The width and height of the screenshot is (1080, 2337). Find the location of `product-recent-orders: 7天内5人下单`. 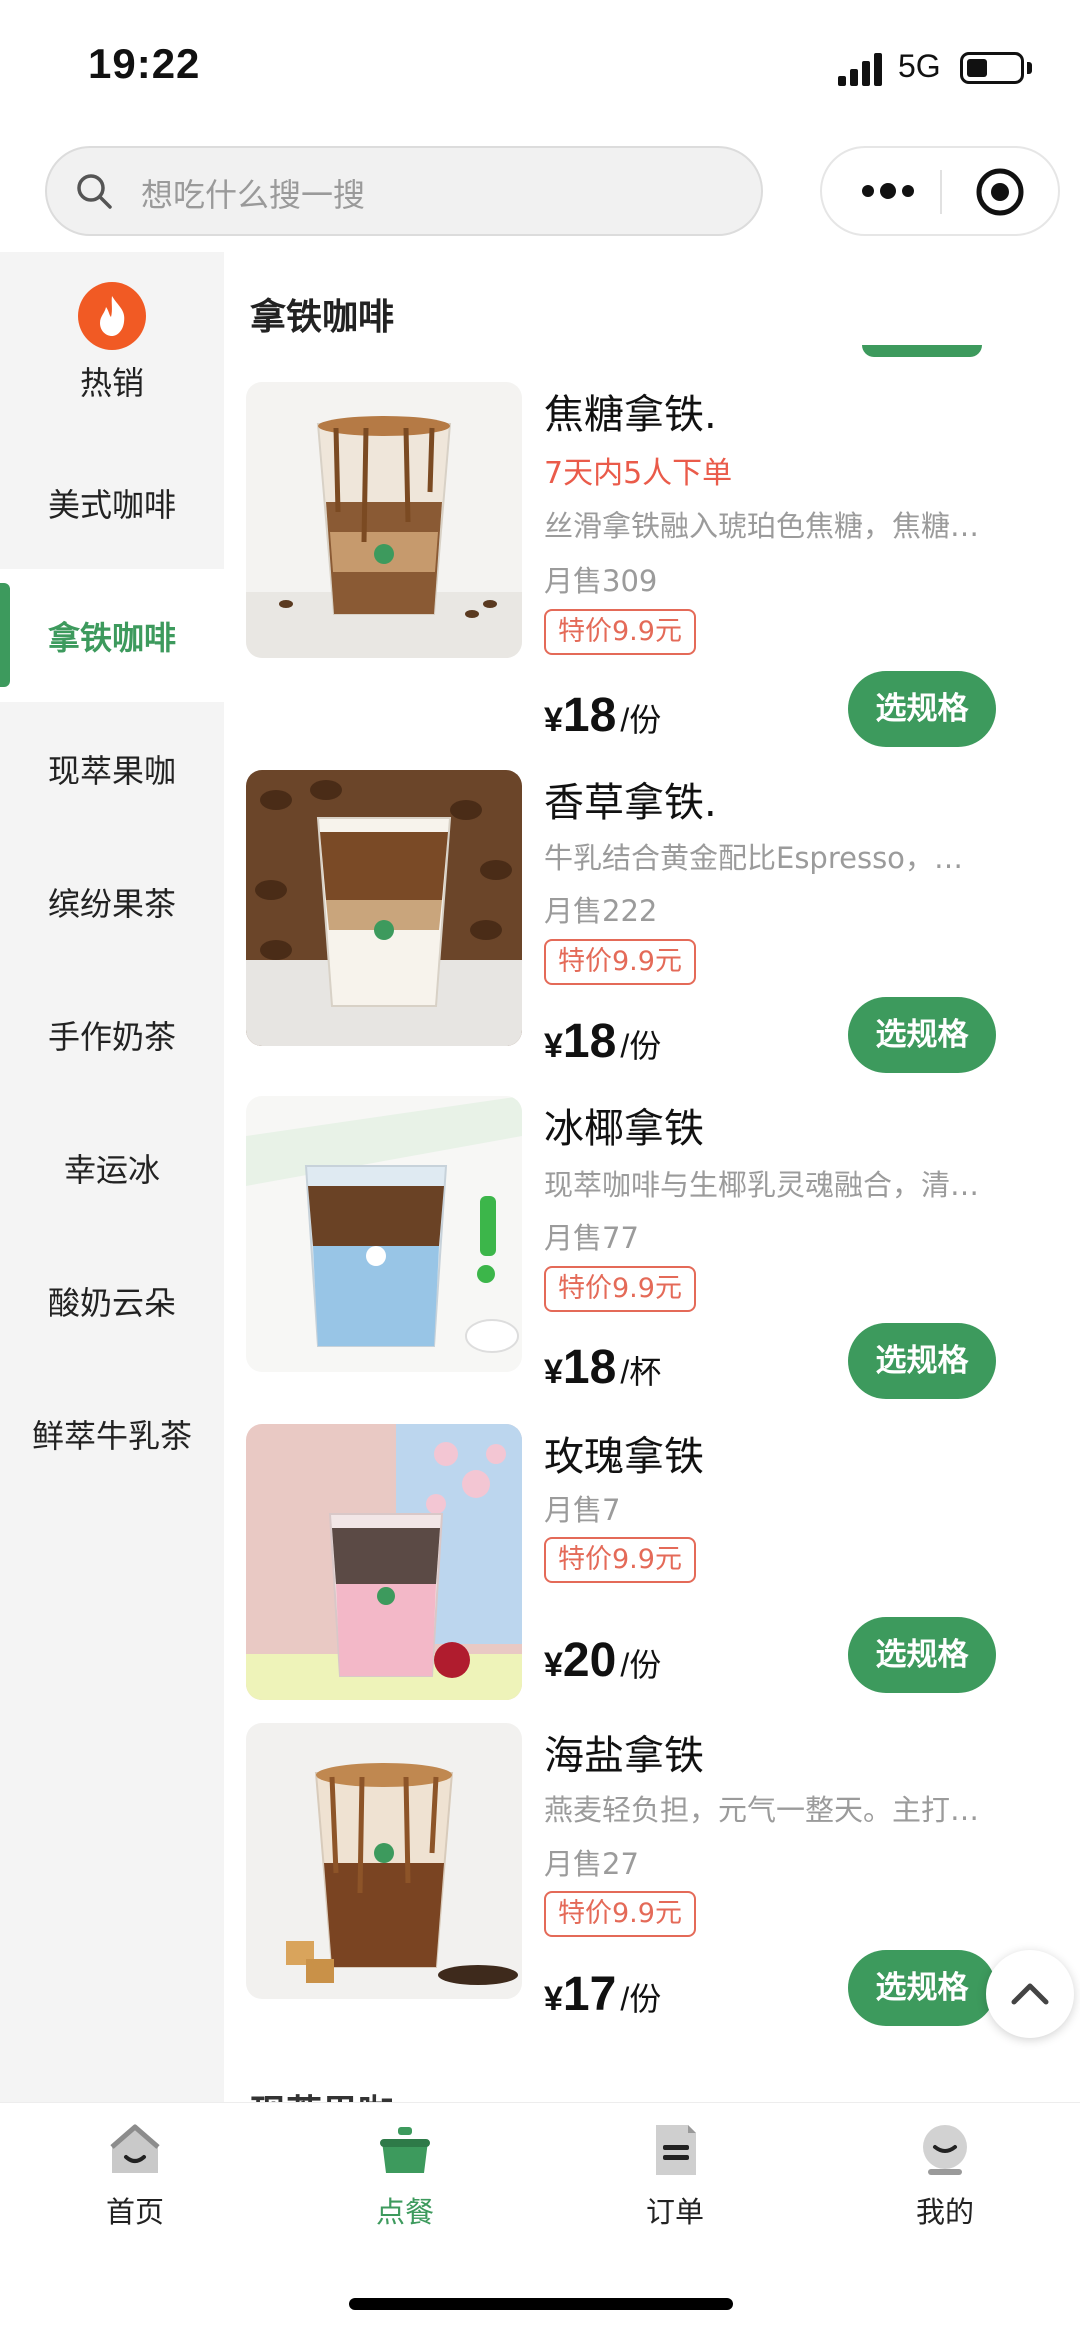

product-recent-orders: 7天内5人下单 is located at coordinates (638, 473).